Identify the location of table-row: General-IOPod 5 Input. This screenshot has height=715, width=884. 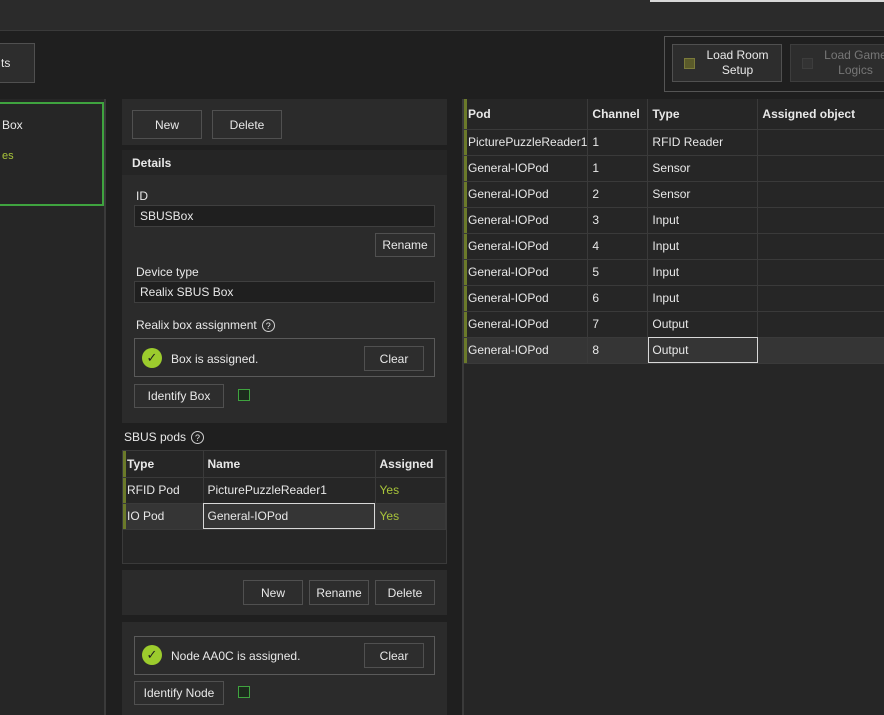
(674, 272).